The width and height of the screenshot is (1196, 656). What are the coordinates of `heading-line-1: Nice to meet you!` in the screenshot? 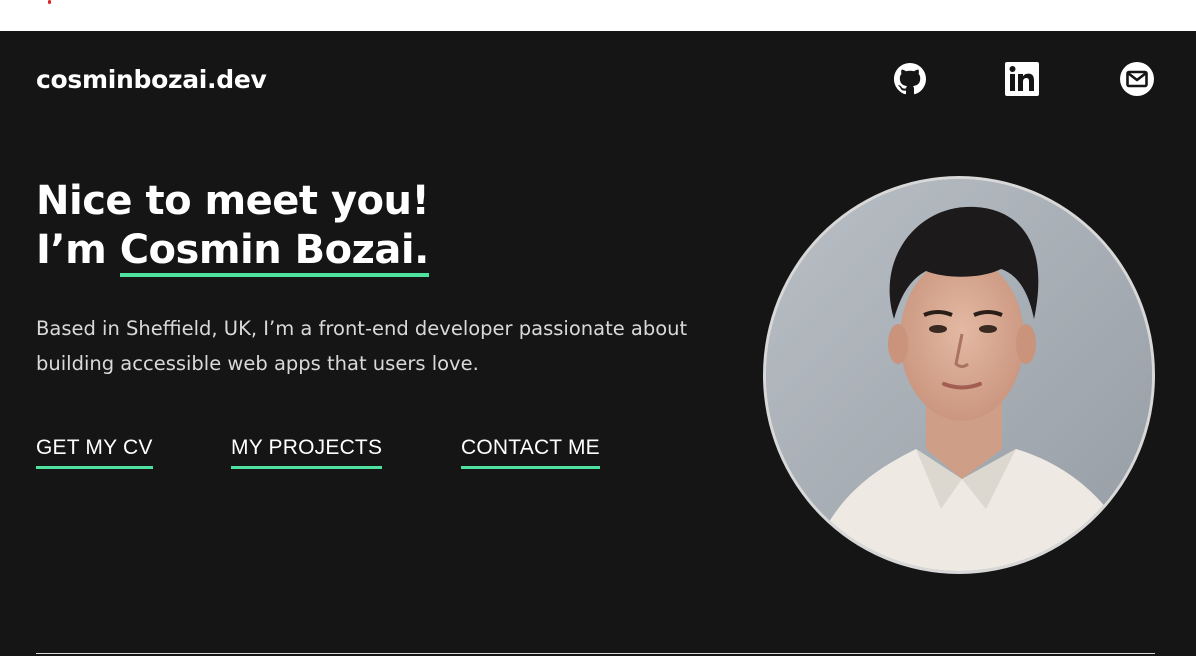 It's located at (233, 201).